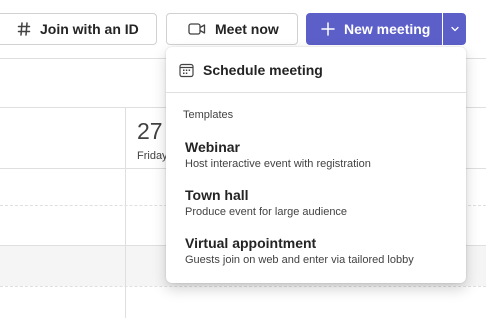 This screenshot has width=486, height=318. I want to click on day-column-divider, so click(125, 213).